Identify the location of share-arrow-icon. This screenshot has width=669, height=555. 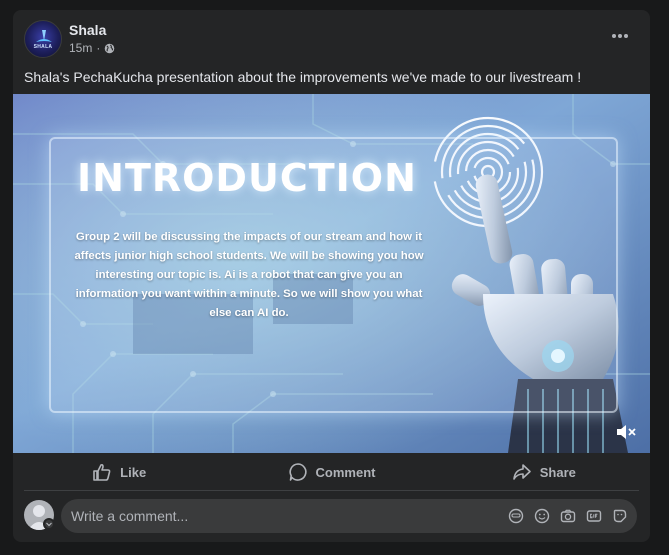
(521, 472).